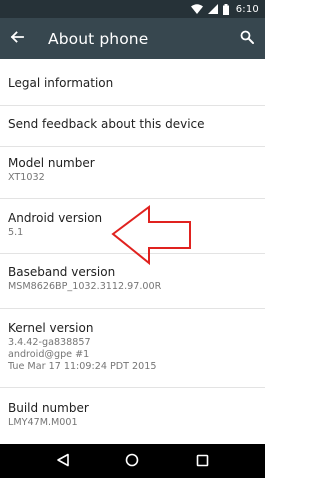 This screenshot has width=320, height=478. I want to click on cell-signal-icon, so click(212, 9).